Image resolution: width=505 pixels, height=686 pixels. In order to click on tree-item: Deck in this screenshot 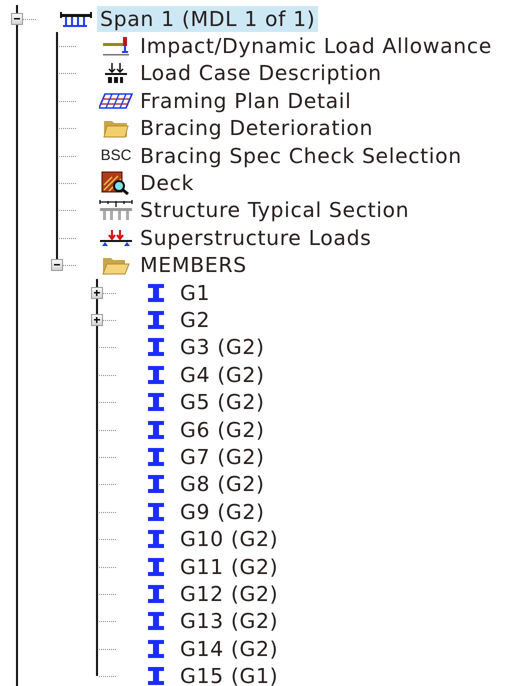, I will do `click(167, 183)`.